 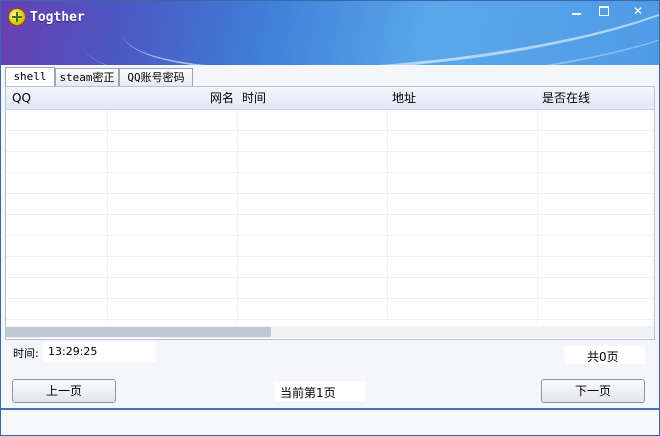 What do you see at coordinates (566, 98) in the screenshot?
I see `column-header-online: 是否在线` at bounding box center [566, 98].